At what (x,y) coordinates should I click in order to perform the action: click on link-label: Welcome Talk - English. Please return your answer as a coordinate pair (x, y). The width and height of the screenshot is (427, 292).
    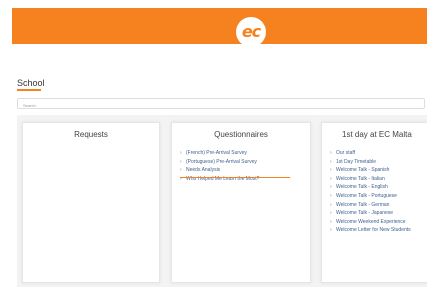
    Looking at the image, I should click on (362, 187).